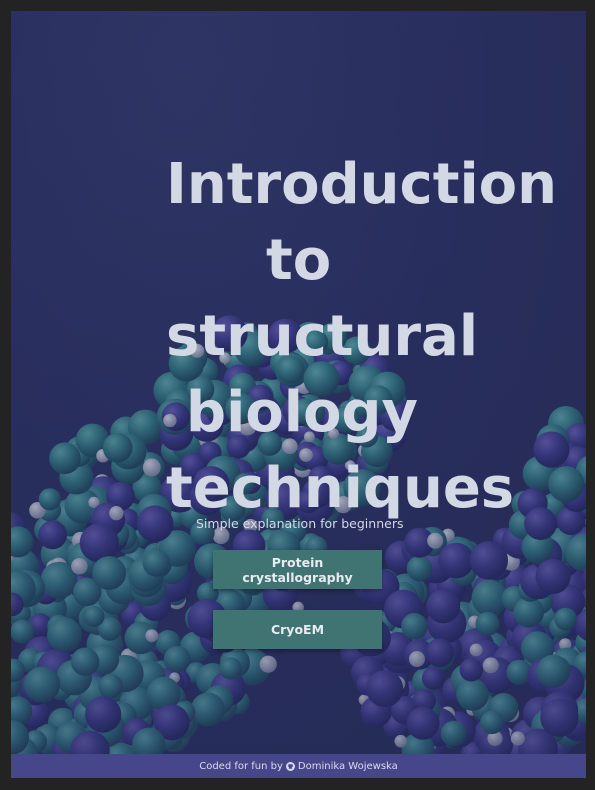 This screenshot has height=790, width=595. I want to click on cryoem-button: CryoEM, so click(297, 629).